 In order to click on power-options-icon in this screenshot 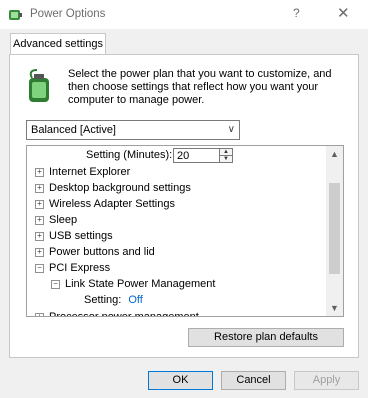, I will do `click(15, 15)`.